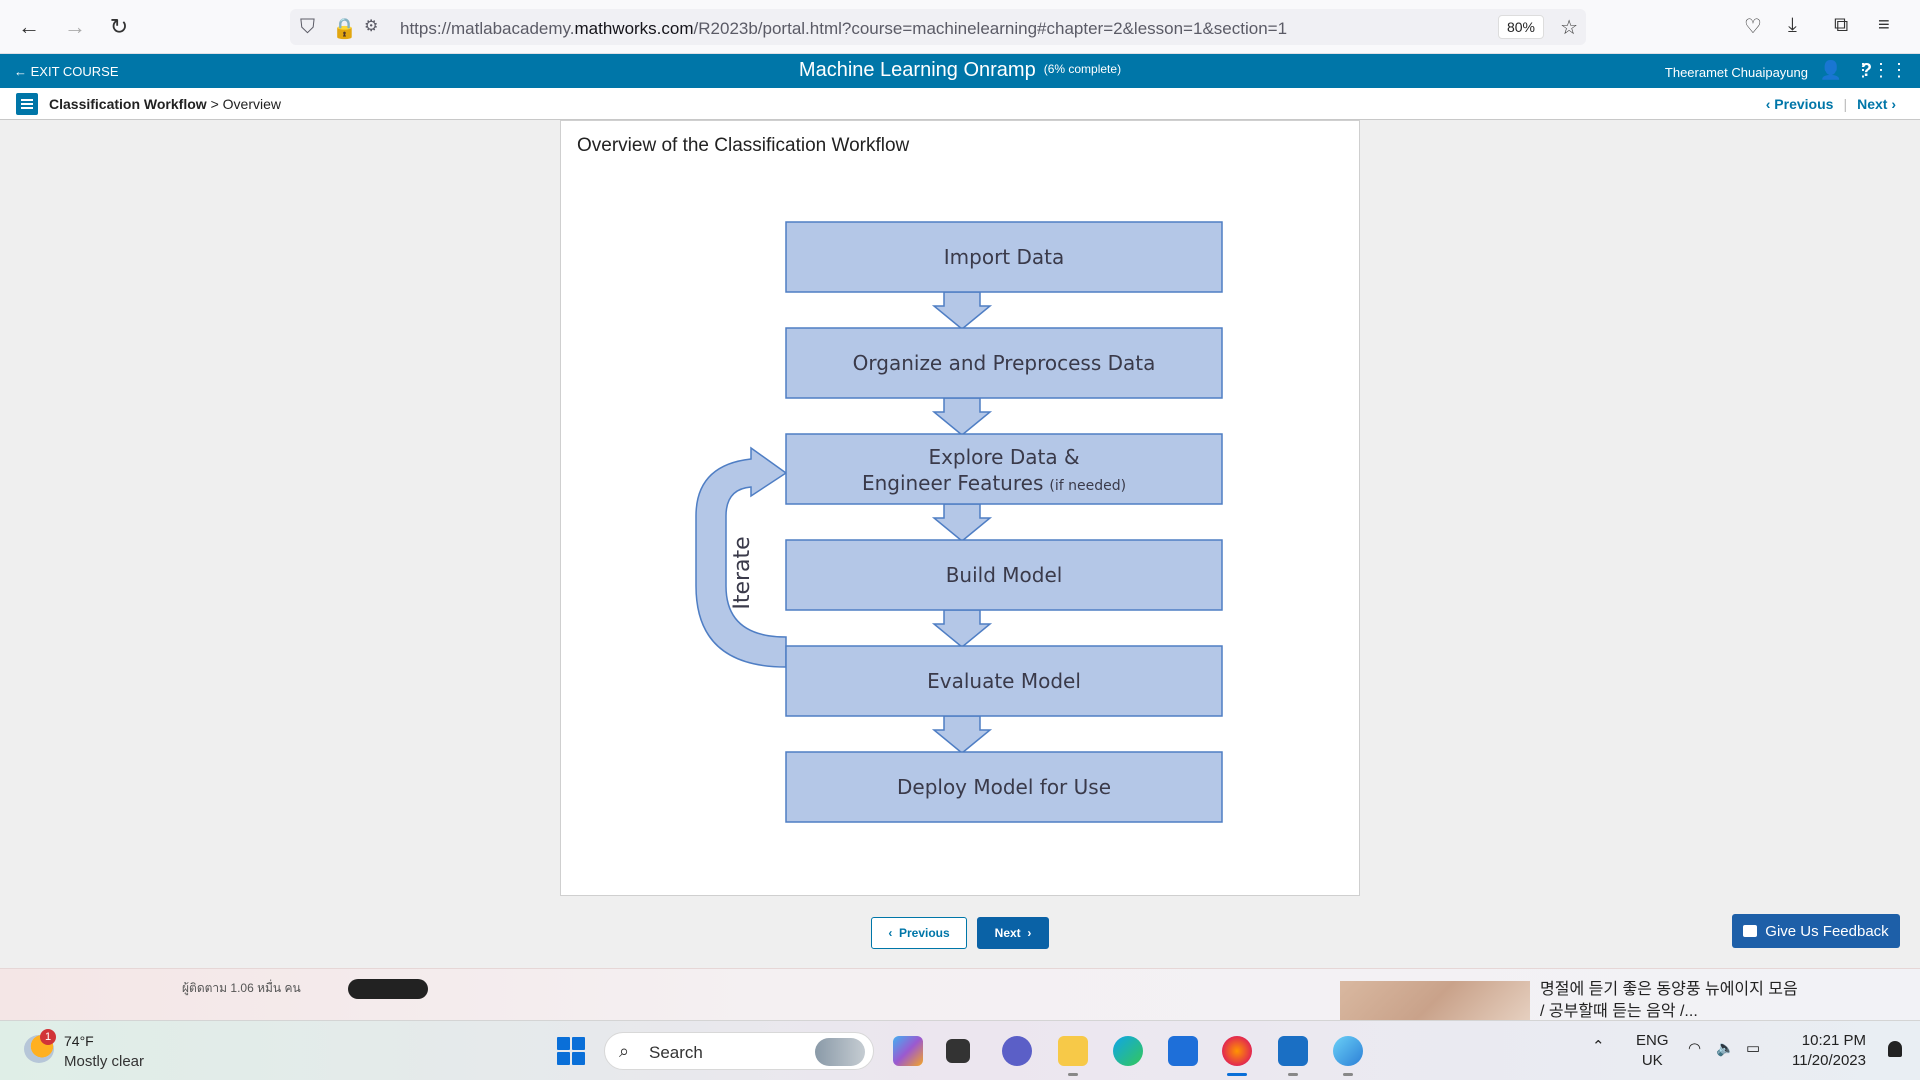 This screenshot has height=1080, width=1920. What do you see at coordinates (1725, 1048) in the screenshot?
I see `volume-icon: 🔈` at bounding box center [1725, 1048].